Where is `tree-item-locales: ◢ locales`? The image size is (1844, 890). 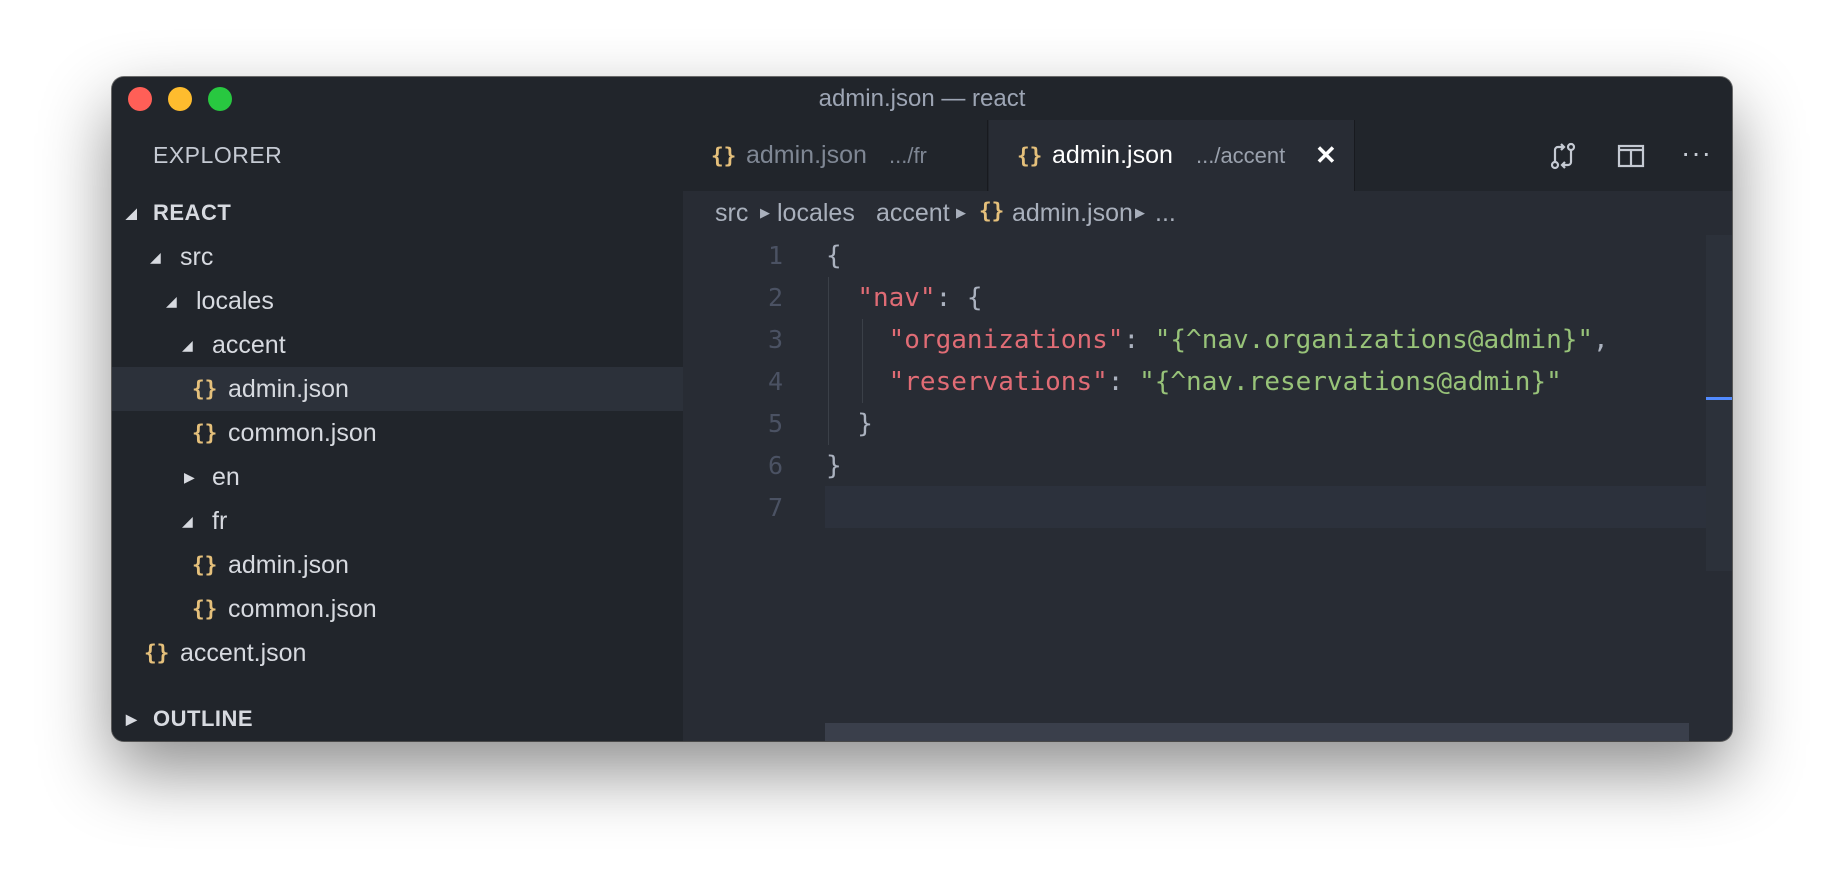
tree-item-locales: ◢ locales is located at coordinates (397, 301).